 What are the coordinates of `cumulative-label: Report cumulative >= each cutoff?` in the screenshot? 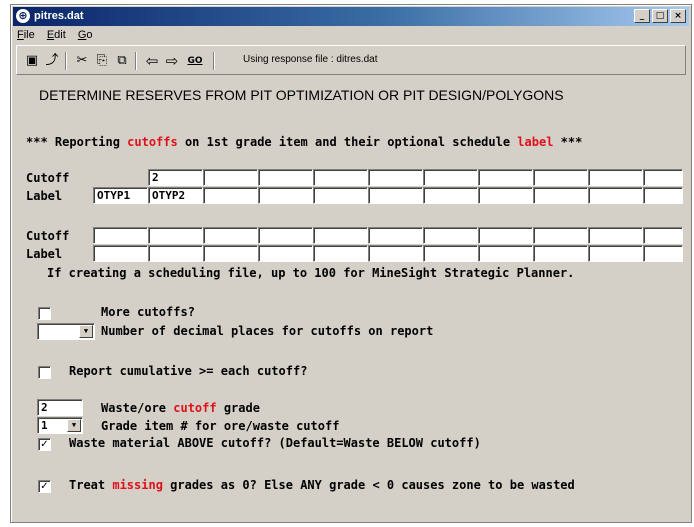 It's located at (188, 371).